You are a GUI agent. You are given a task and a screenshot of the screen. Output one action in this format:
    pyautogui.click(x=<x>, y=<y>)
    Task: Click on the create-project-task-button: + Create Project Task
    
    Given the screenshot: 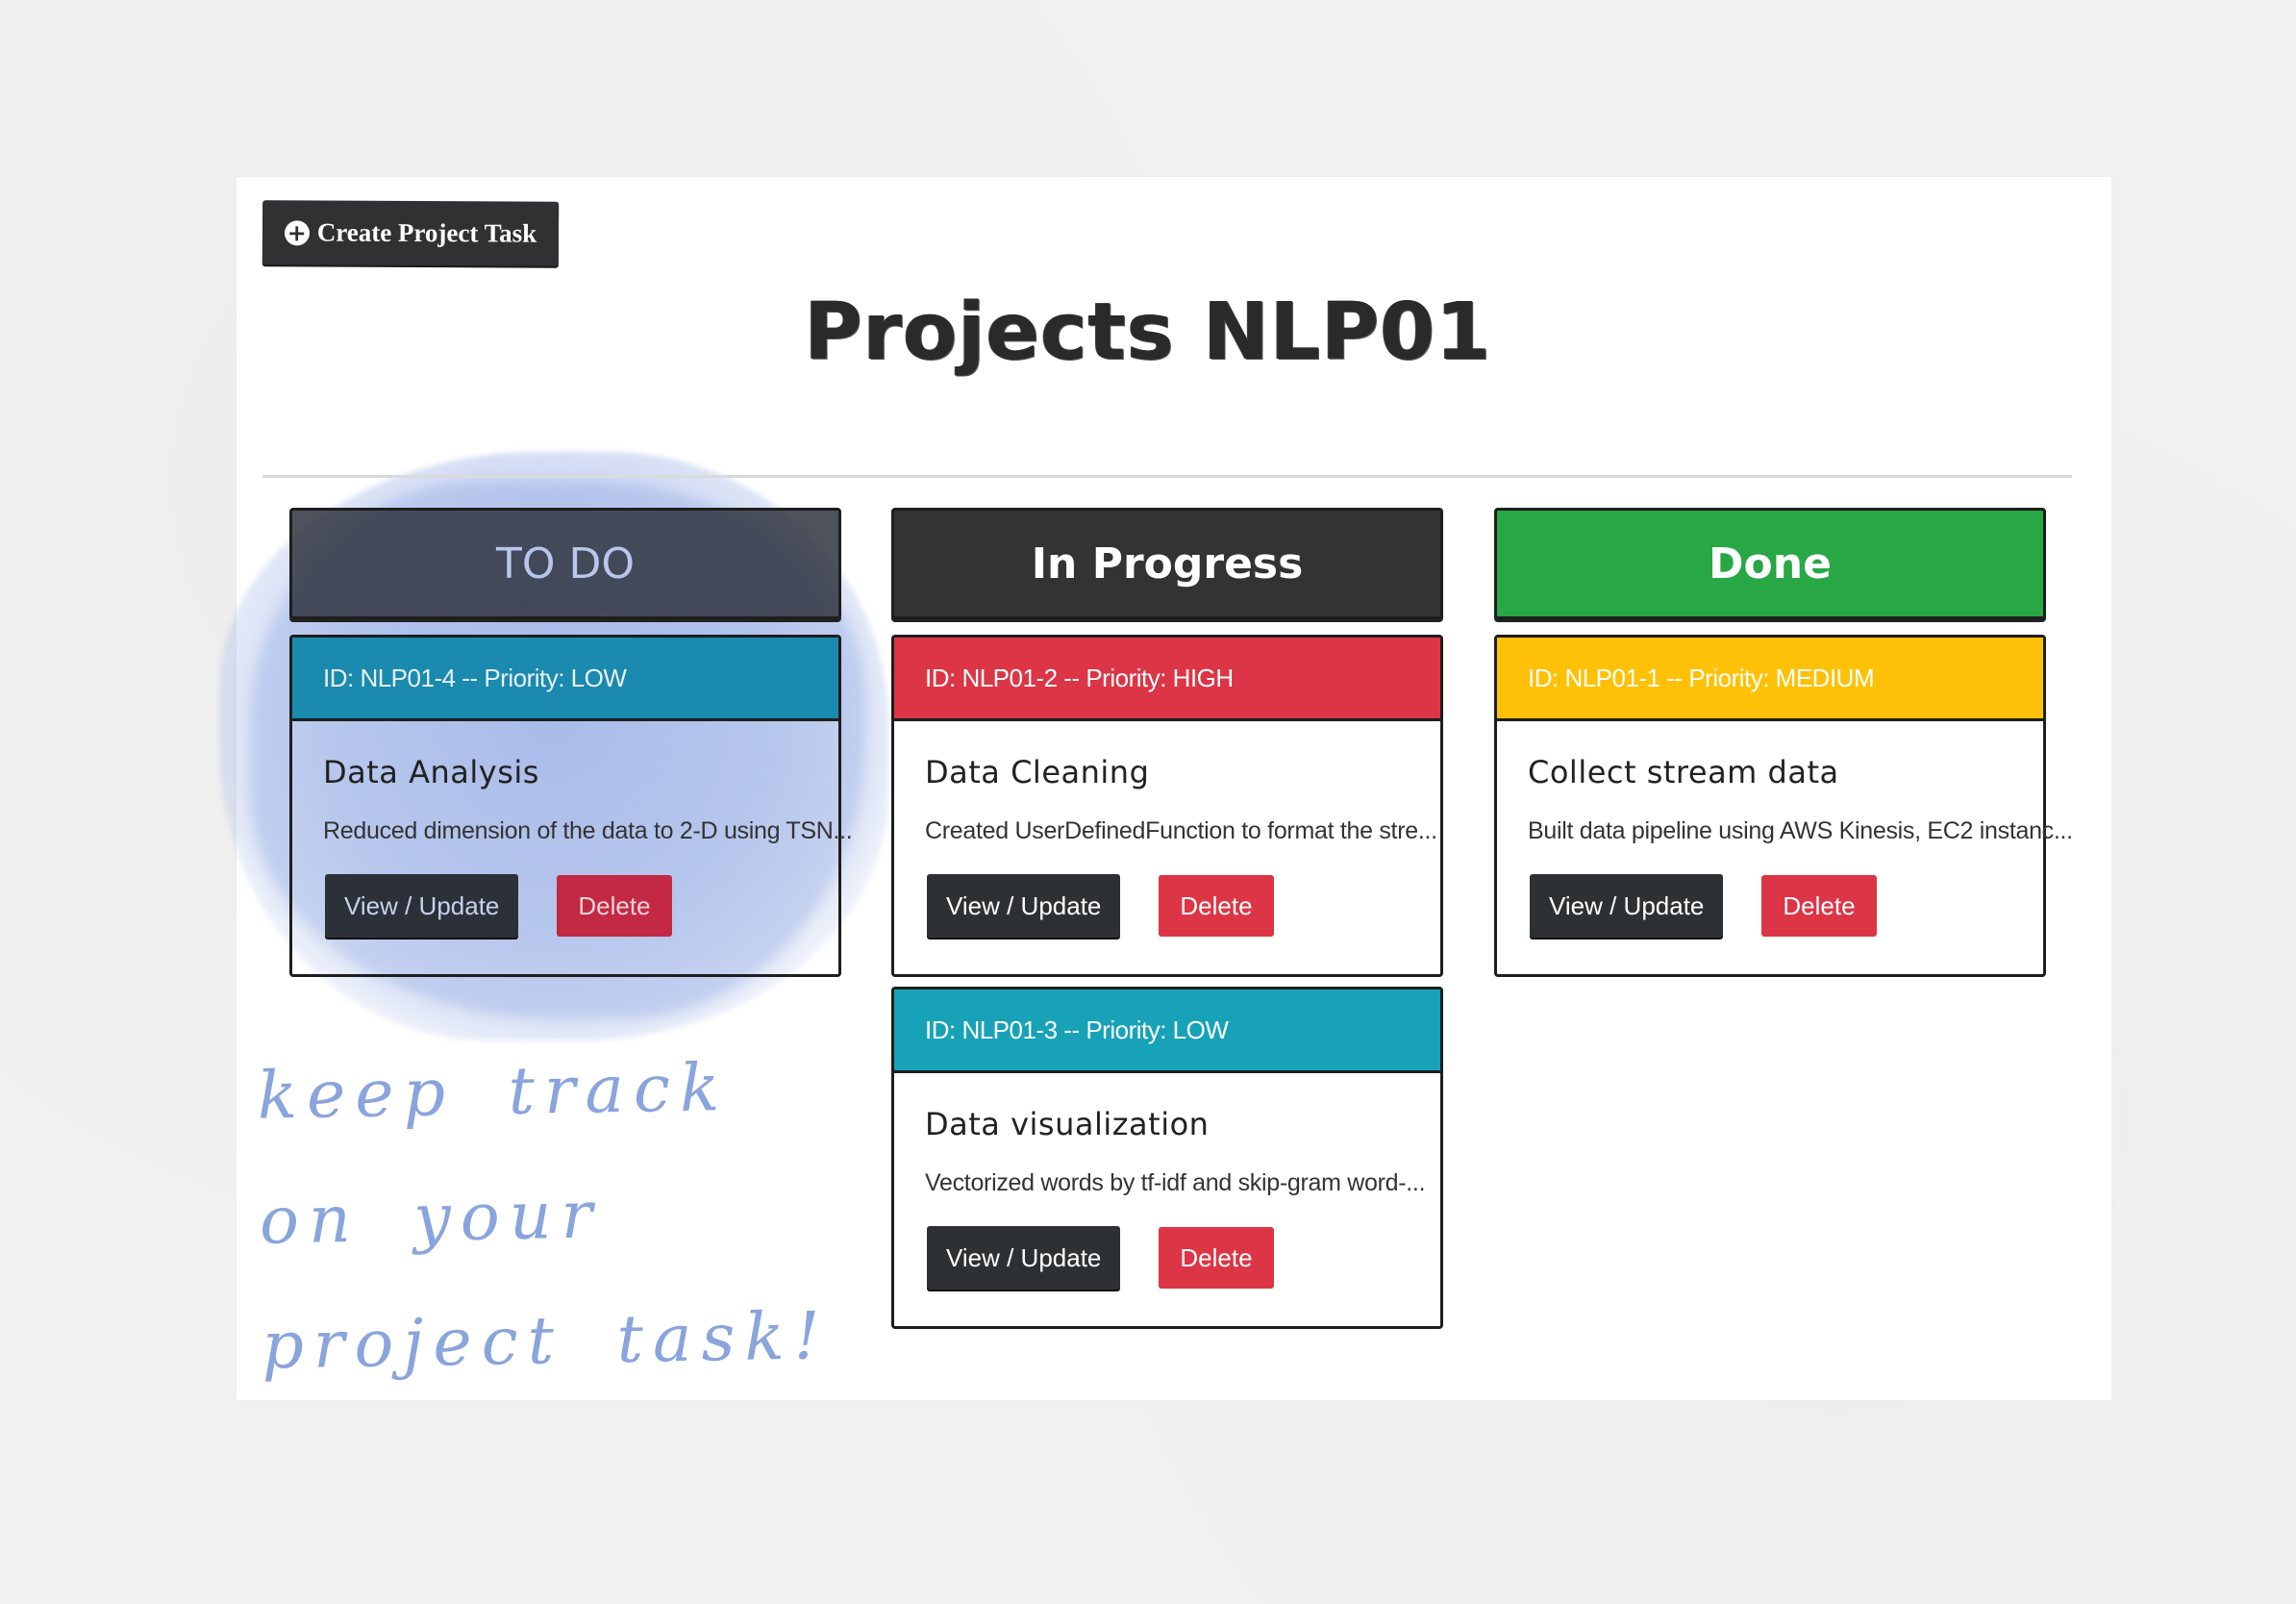 What is the action you would take?
    pyautogui.click(x=411, y=233)
    